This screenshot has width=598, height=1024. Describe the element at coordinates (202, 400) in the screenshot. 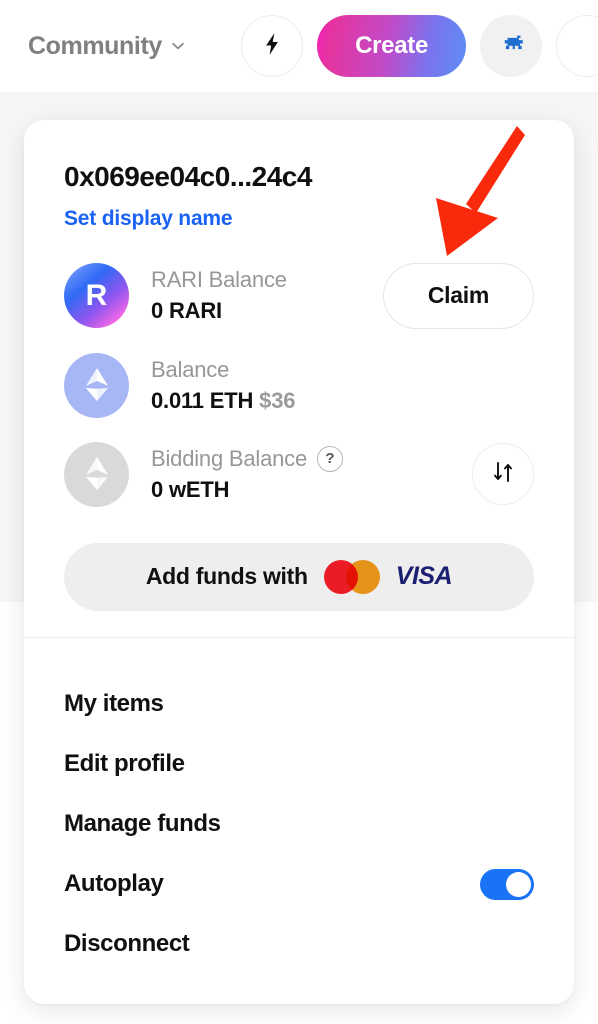

I see `balance-value-eth: 0.011 ETH` at that location.